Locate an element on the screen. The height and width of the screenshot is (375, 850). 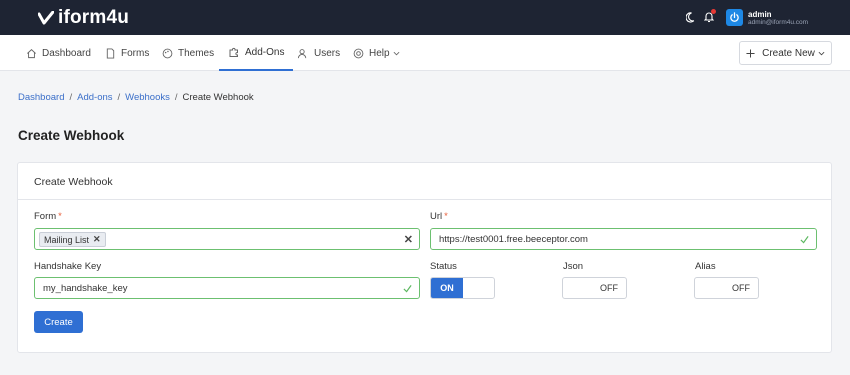
breadcrumb-webhooks: Webhooks is located at coordinates (147, 97).